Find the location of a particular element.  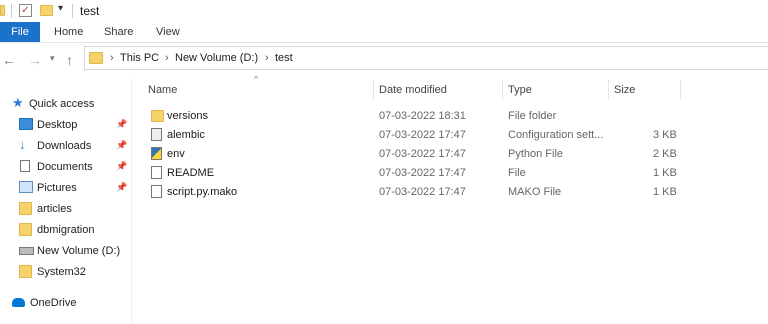

tab-share: Share is located at coordinates (118, 32).